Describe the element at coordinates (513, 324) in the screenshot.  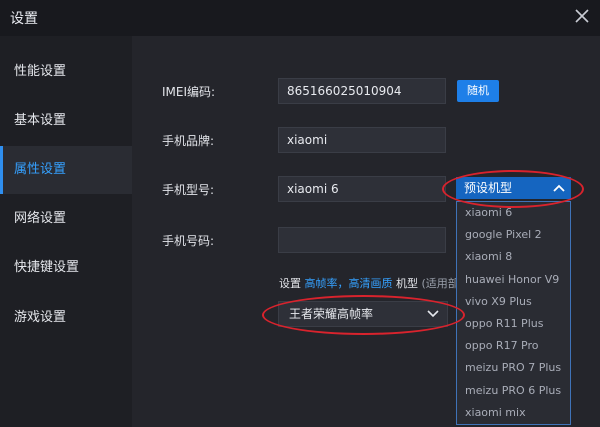
I see `preset-option: oppo R11 Plus` at that location.